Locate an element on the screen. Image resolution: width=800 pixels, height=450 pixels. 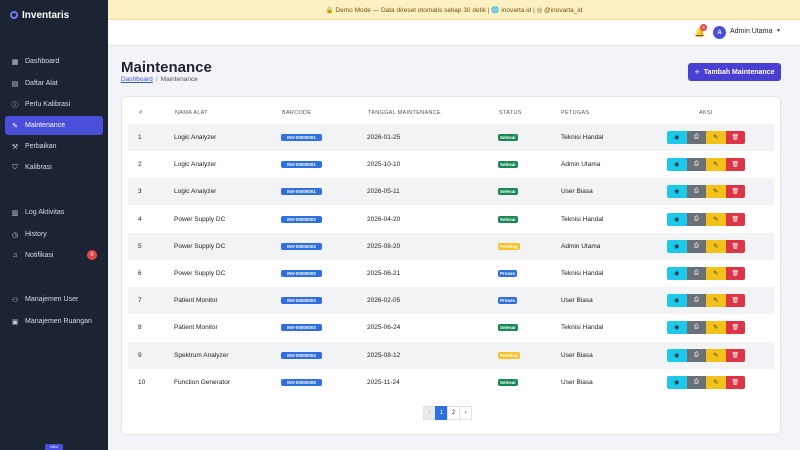
sidebar-item-kalibrasi: ⛉ Kalibrasi is located at coordinates (54, 167).